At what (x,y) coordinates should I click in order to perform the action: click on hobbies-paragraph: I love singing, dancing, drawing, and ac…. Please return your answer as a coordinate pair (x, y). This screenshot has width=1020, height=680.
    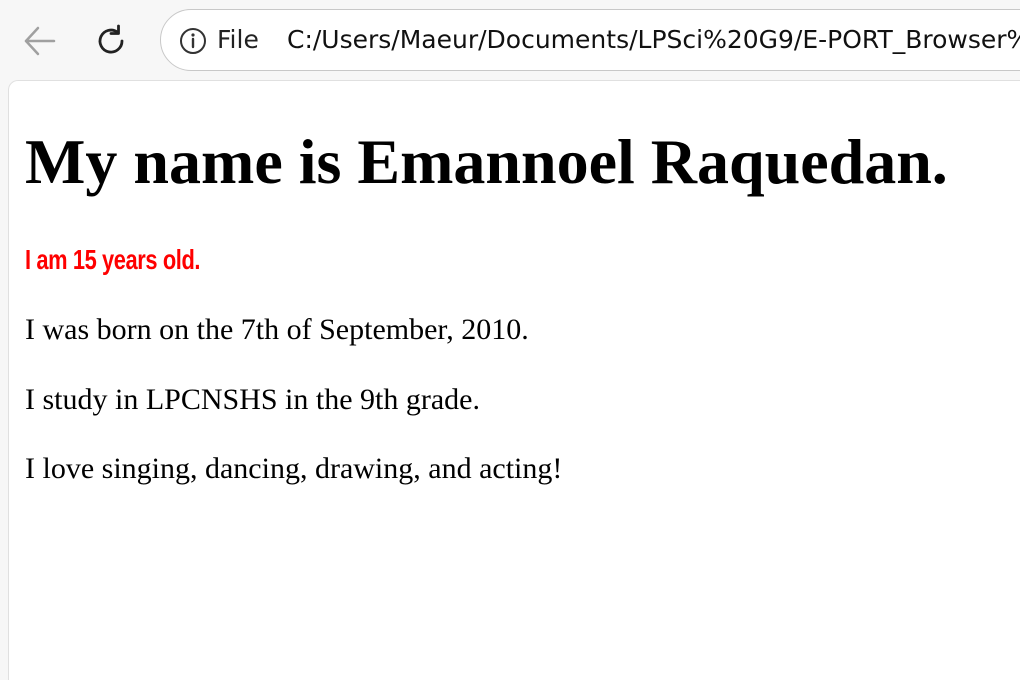
    Looking at the image, I should click on (294, 468).